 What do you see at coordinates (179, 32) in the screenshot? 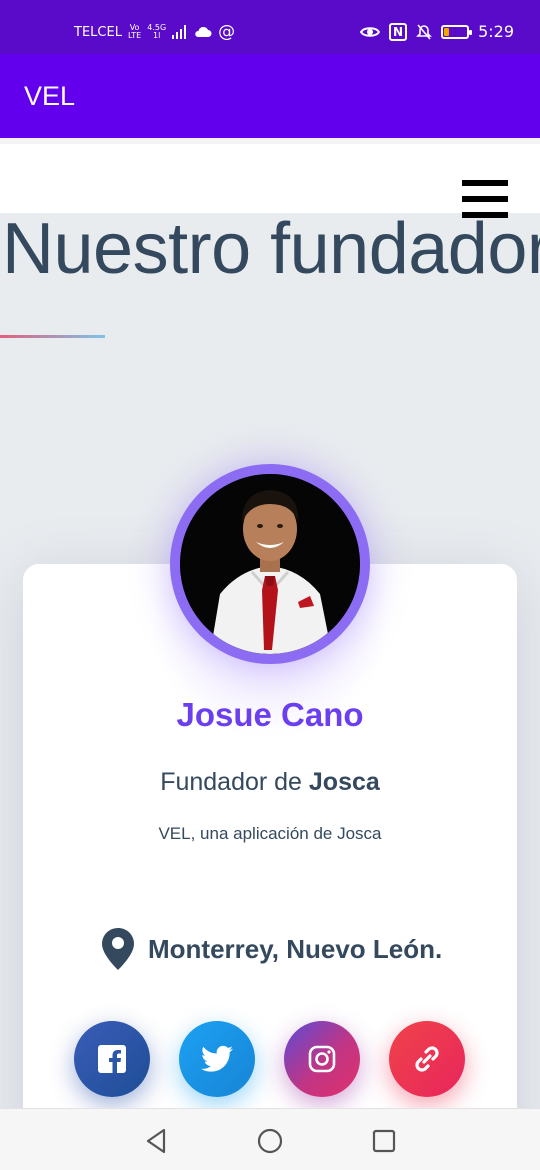
I see `signal-icon` at bounding box center [179, 32].